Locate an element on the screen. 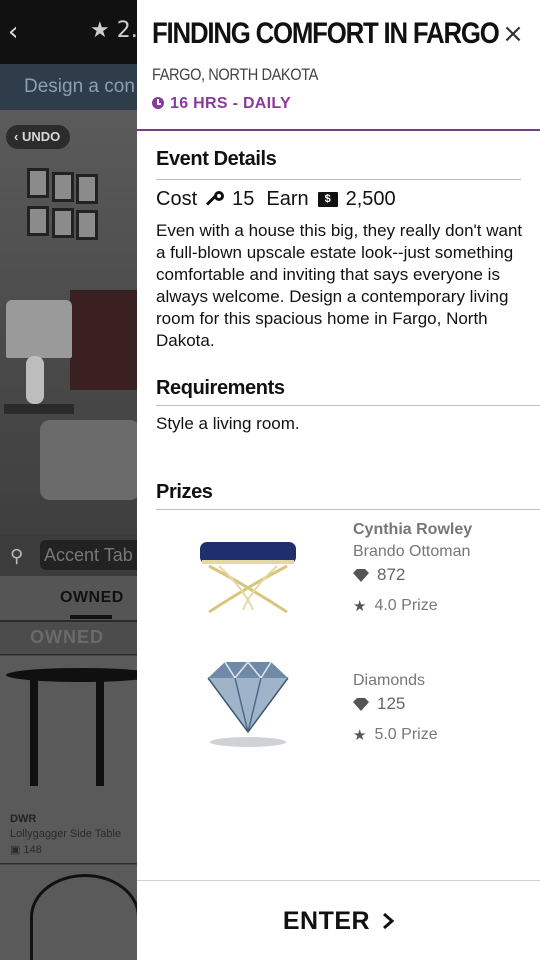 Image resolution: width=540 pixels, height=960 pixels. prize-stars: ★ 5.0 Prize is located at coordinates (395, 735).